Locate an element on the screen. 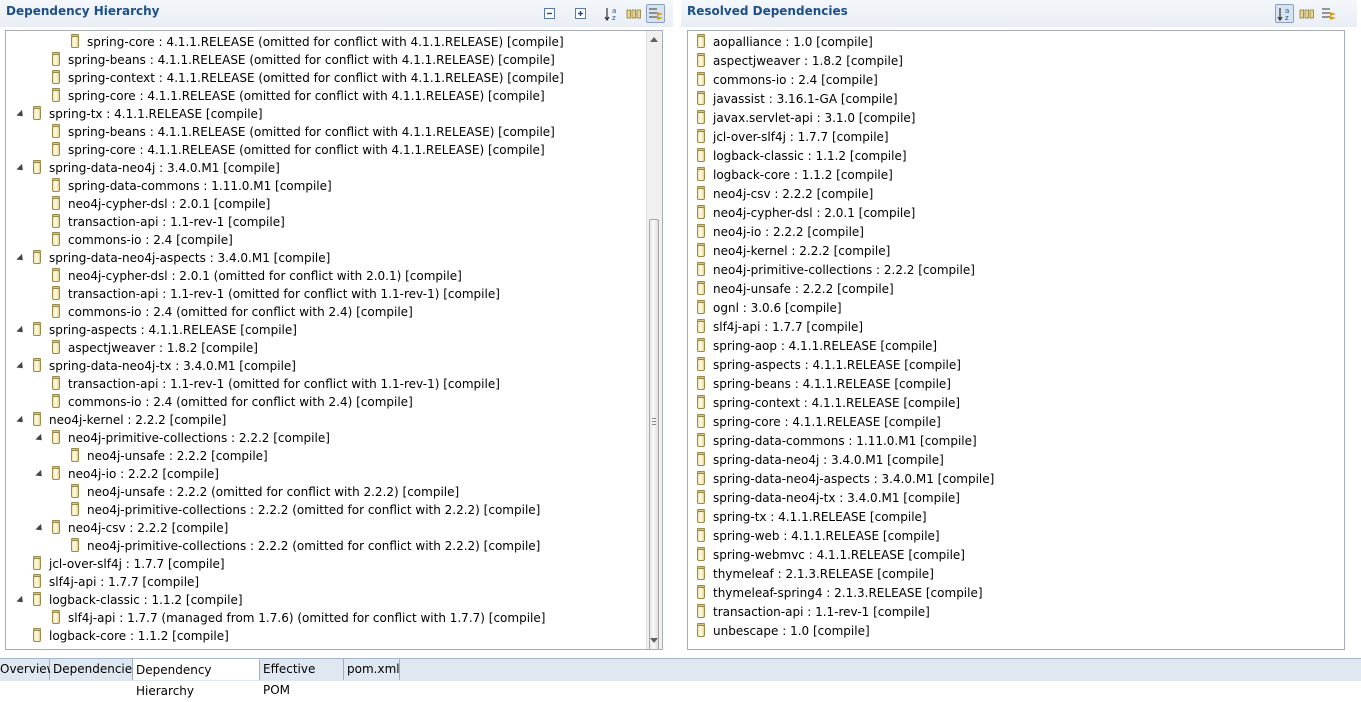 The width and height of the screenshot is (1361, 702). svg-text: z is located at coordinates (614, 18).